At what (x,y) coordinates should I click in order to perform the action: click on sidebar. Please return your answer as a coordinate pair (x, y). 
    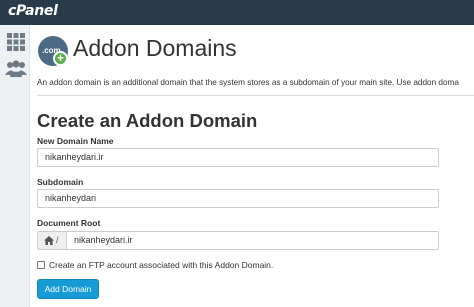
    Looking at the image, I should click on (15, 166).